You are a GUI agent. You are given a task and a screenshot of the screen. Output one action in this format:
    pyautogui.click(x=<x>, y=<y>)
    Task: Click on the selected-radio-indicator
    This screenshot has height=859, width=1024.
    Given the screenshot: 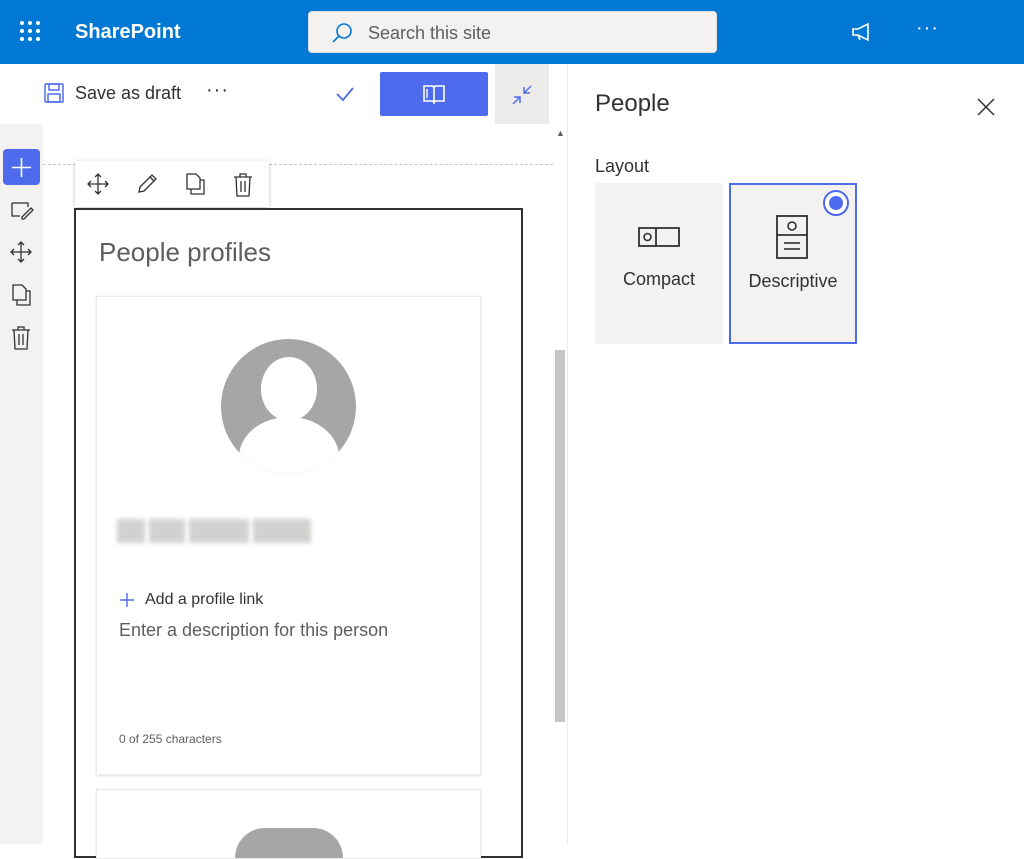 What is the action you would take?
    pyautogui.click(x=836, y=203)
    